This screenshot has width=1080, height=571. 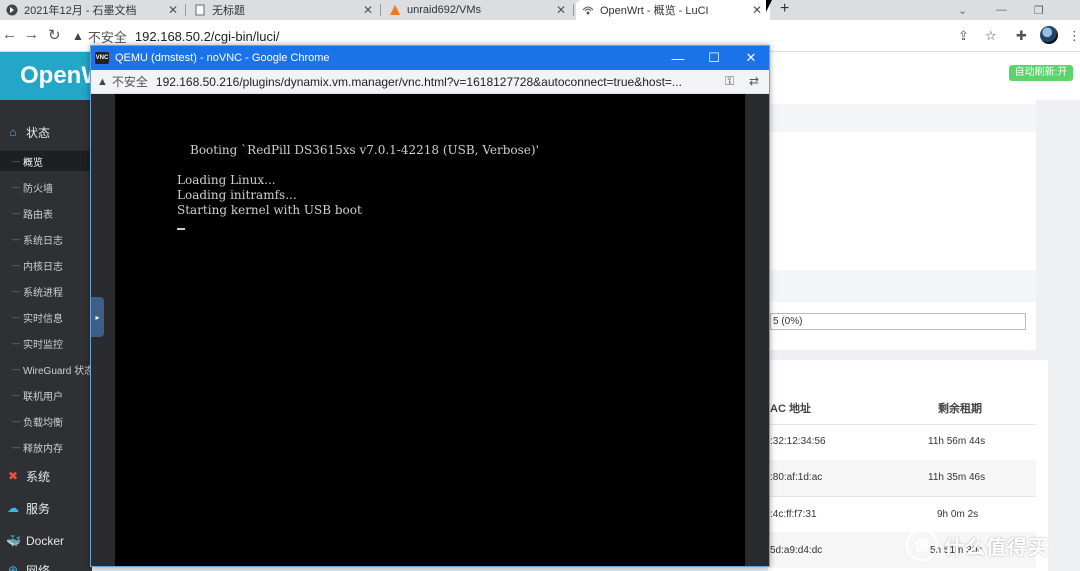 What do you see at coordinates (46, 213) in the screenshot?
I see `menu-item-routes: 路由表` at bounding box center [46, 213].